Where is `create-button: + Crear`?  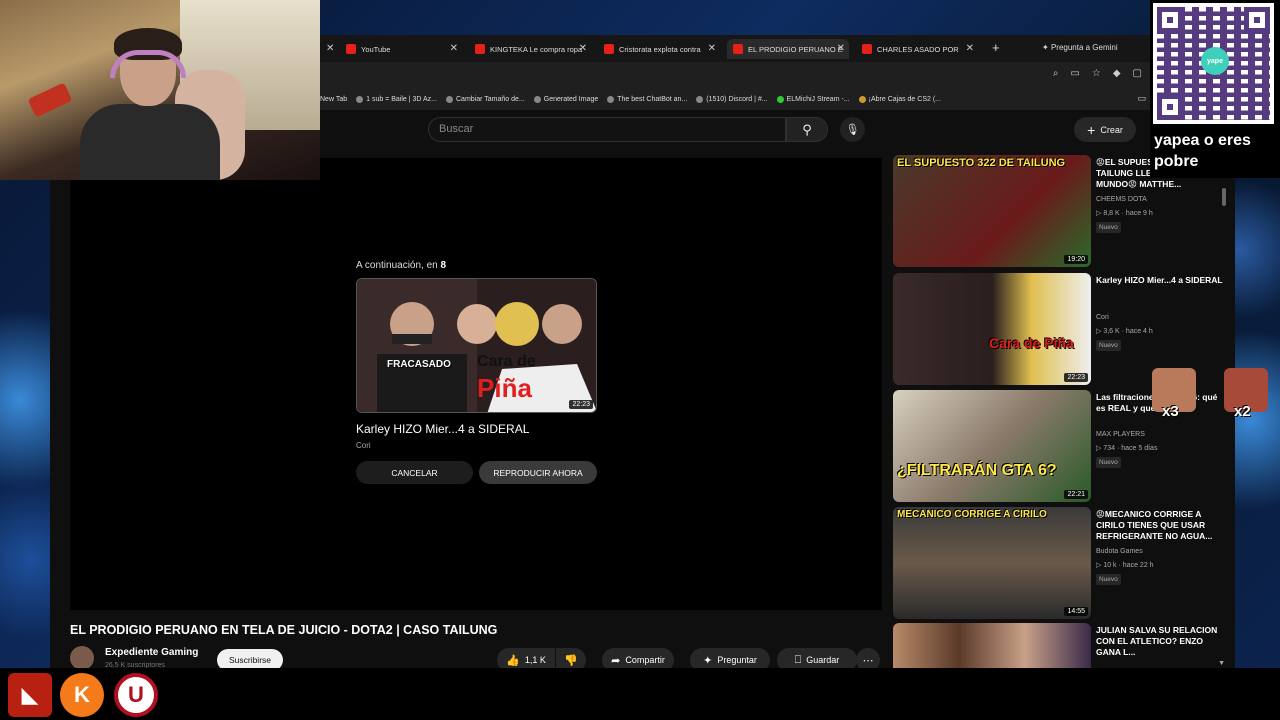 create-button: + Crear is located at coordinates (1105, 129).